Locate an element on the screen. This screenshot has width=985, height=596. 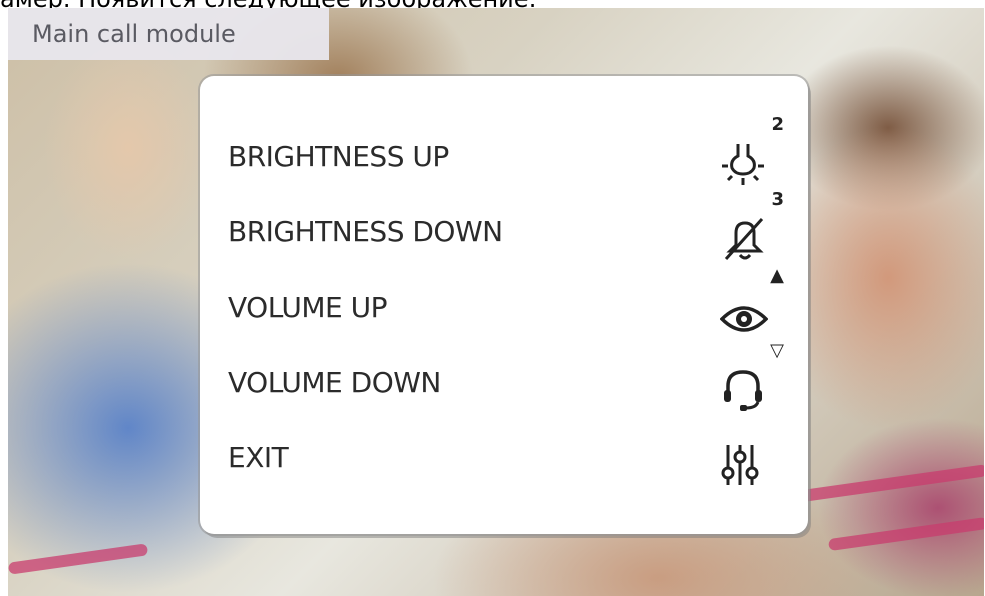
light-bulb-icon: 2 is located at coordinates (752, 150).